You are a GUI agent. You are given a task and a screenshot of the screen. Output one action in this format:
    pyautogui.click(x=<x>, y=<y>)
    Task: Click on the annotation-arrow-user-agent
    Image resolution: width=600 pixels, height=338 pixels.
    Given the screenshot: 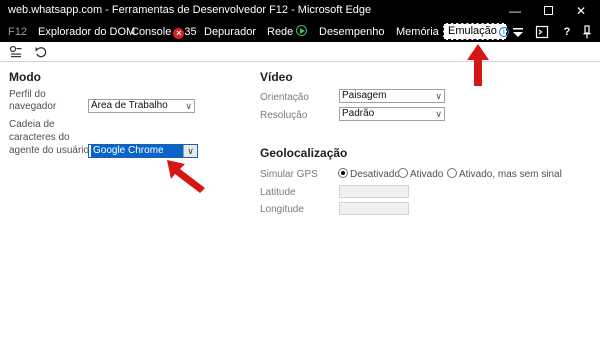 What is the action you would take?
    pyautogui.click(x=186, y=176)
    